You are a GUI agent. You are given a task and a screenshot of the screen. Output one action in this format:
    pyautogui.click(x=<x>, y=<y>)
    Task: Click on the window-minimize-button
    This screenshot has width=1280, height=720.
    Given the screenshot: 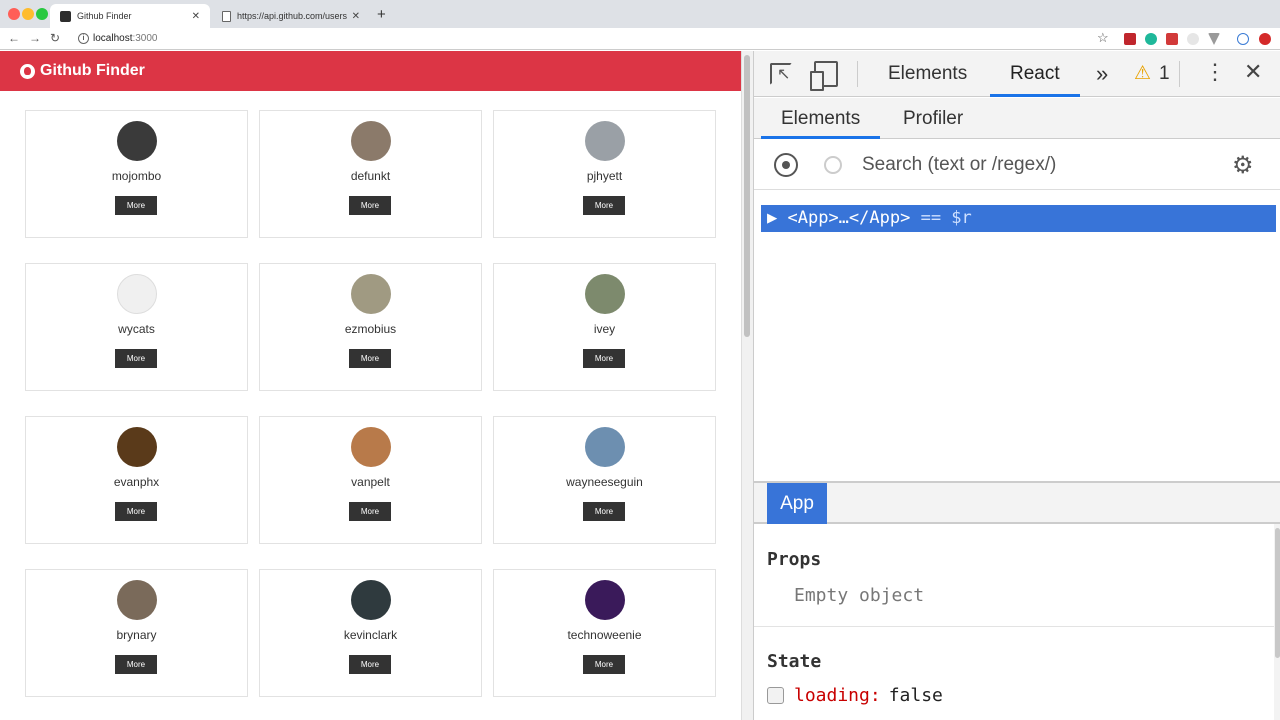 What is the action you would take?
    pyautogui.click(x=28, y=14)
    